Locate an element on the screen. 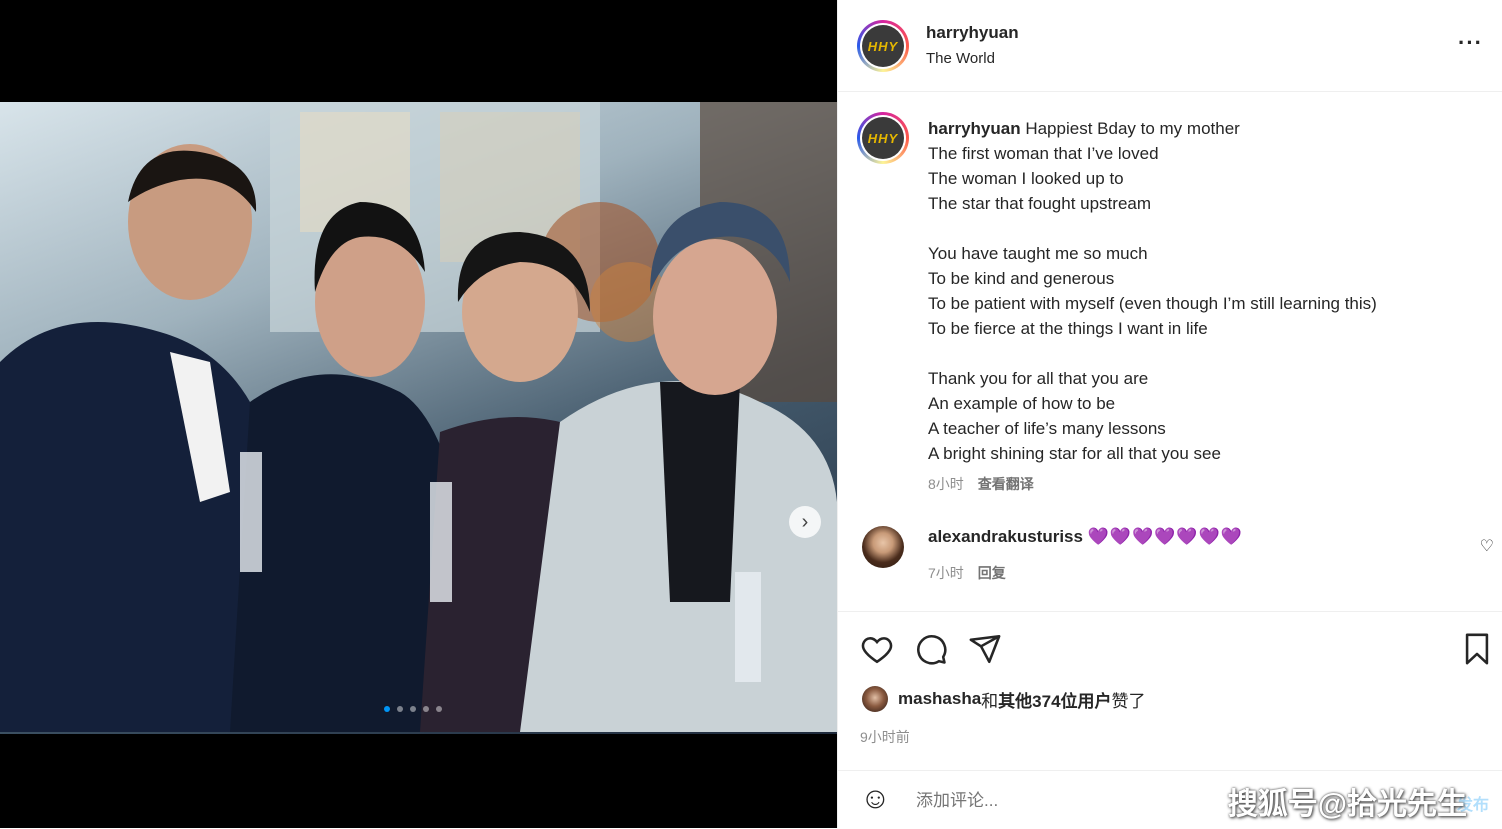 This screenshot has height=829, width=1502. likes-connector: 和 is located at coordinates (990, 701).